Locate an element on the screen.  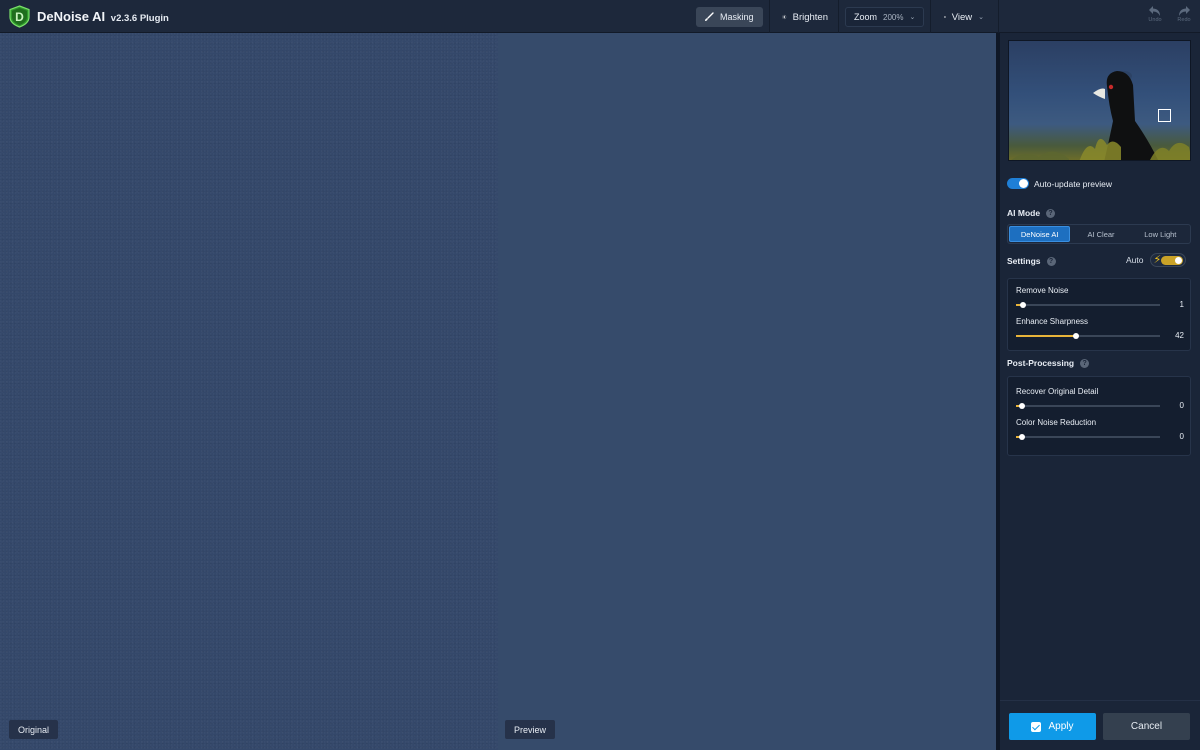
undo-button: Undo is located at coordinates (1155, 17).